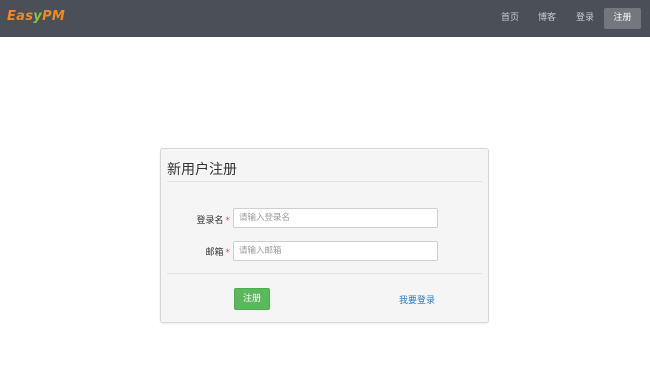  Describe the element at coordinates (335, 218) in the screenshot. I see `login-name-input` at that location.